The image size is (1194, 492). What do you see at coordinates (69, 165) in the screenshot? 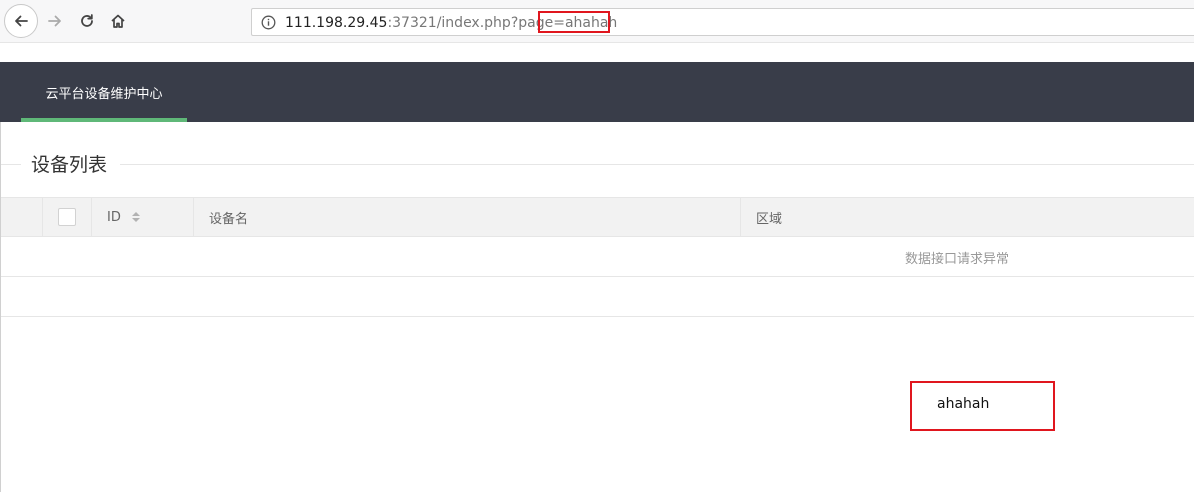
I see `page-title: 设备列表` at bounding box center [69, 165].